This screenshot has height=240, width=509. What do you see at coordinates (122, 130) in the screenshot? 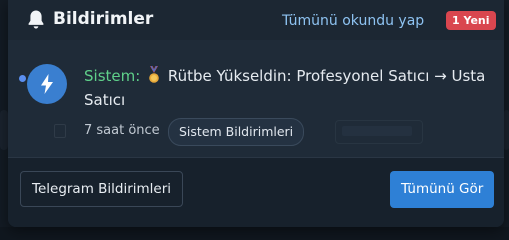
I see `notification-time: 7 saat önce` at bounding box center [122, 130].